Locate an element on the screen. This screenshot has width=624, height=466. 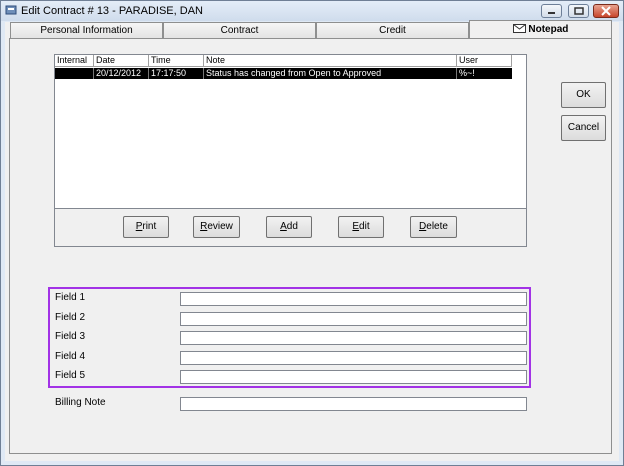
maximize-icon is located at coordinates (579, 11).